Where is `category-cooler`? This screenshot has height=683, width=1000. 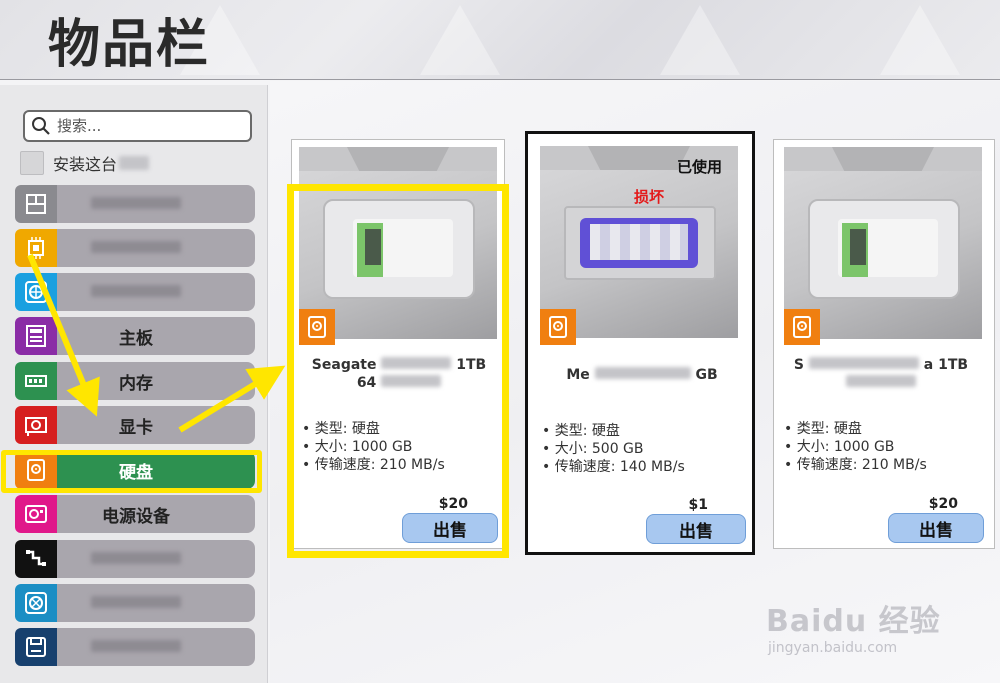 category-cooler is located at coordinates (135, 292).